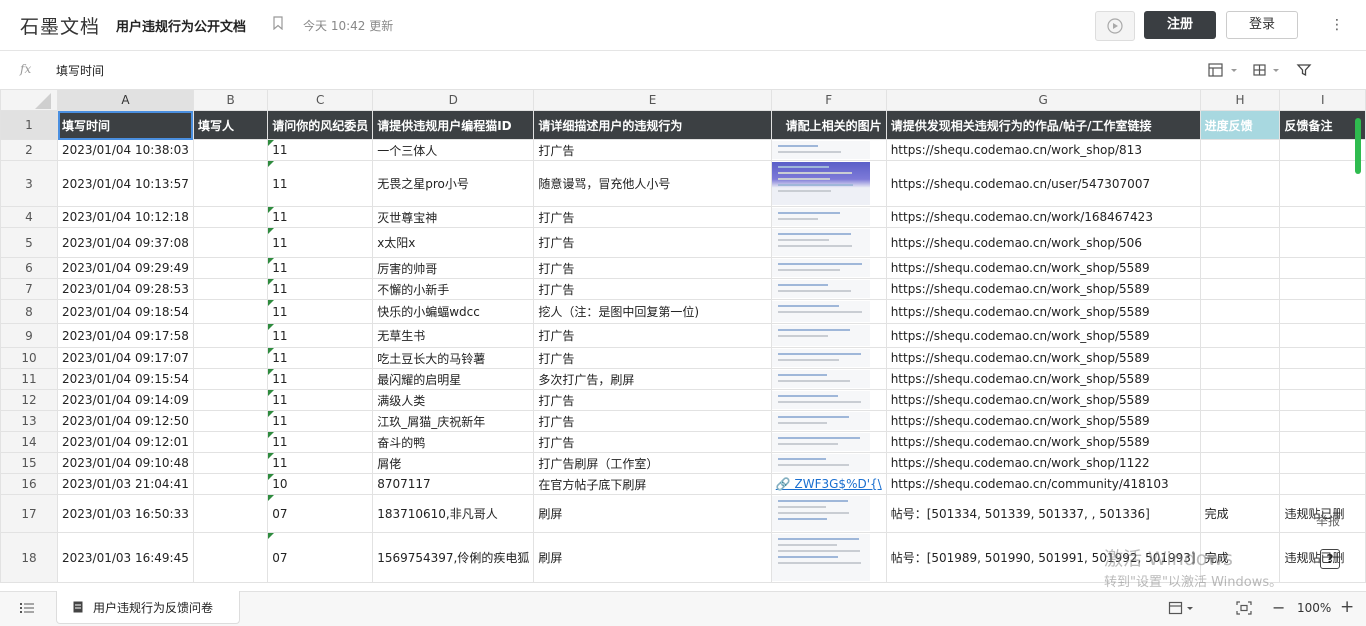 The height and width of the screenshot is (626, 1366). I want to click on column-header-f: F, so click(828, 100).